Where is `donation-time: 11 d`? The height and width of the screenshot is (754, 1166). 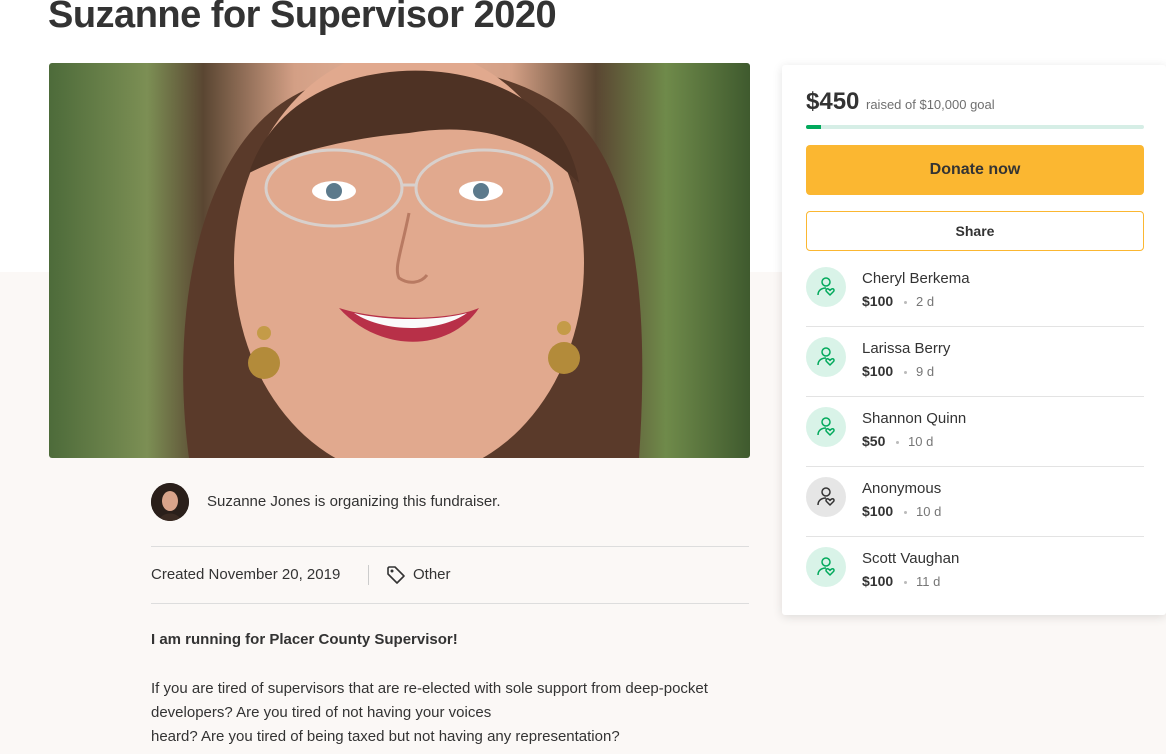
donation-time: 11 d is located at coordinates (928, 581).